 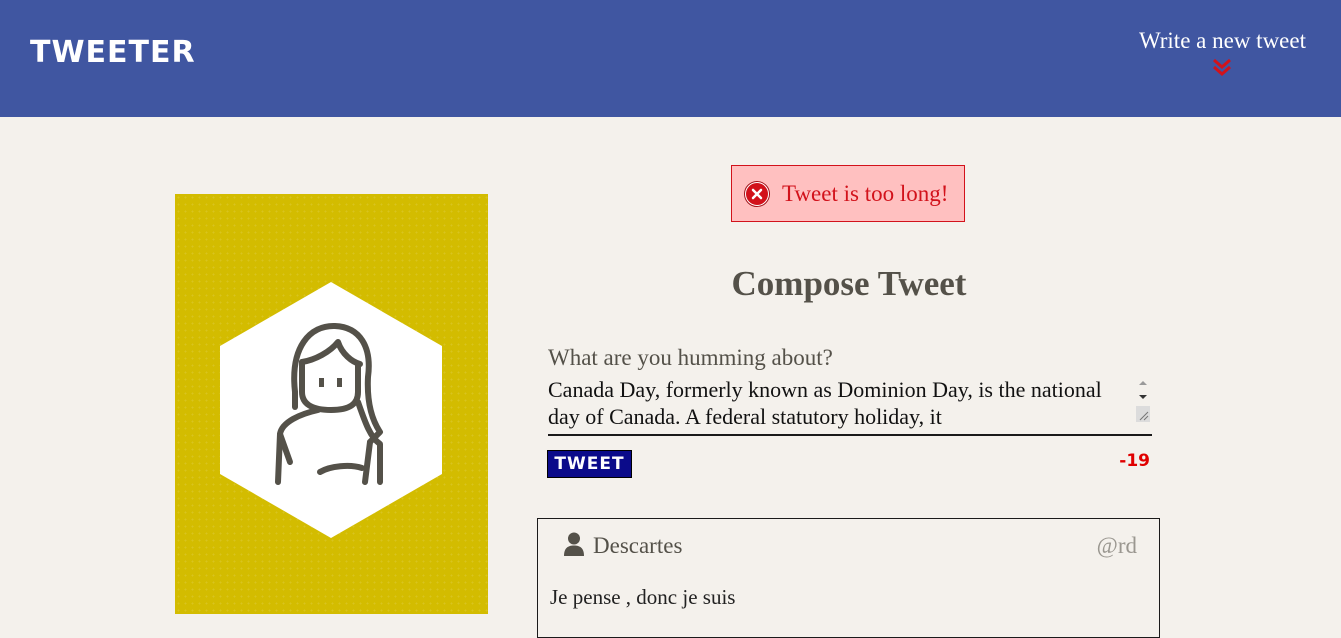 I want to click on compose-title: Compose Tweet, so click(x=849, y=283).